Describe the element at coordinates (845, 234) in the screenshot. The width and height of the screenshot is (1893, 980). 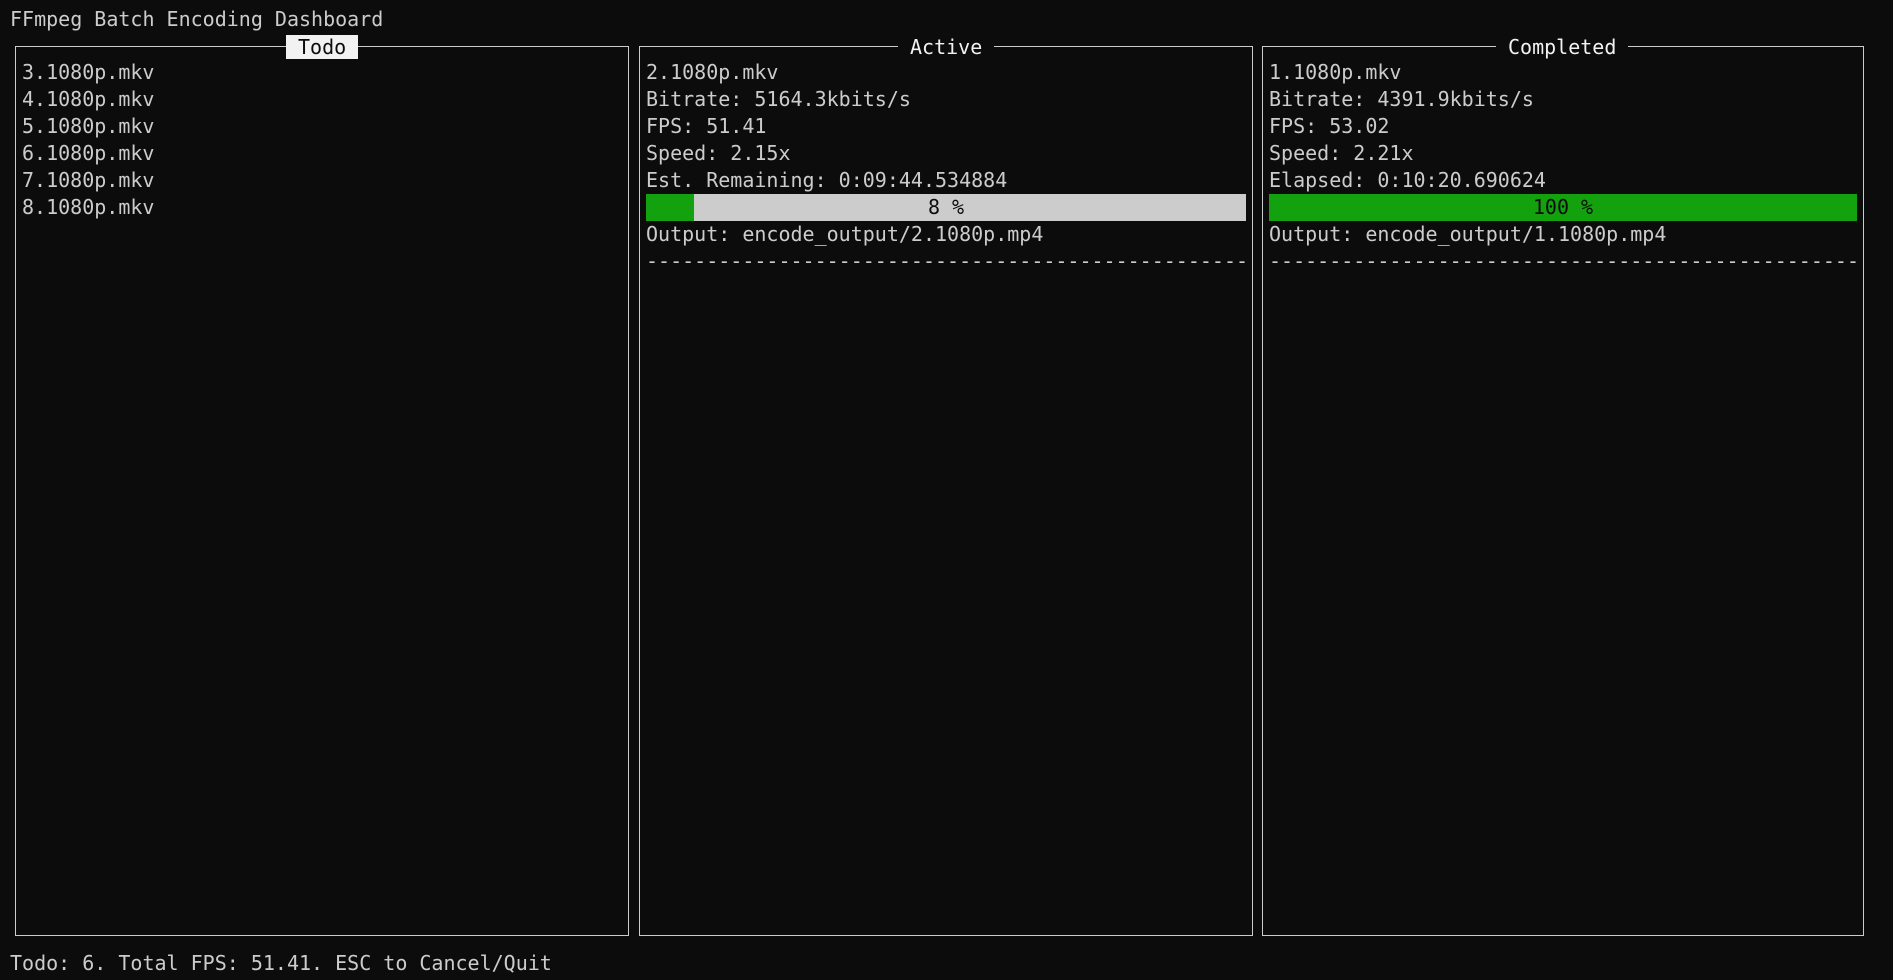
I see `active-output-path: Output: encode_output/2.1080p.mp4` at that location.